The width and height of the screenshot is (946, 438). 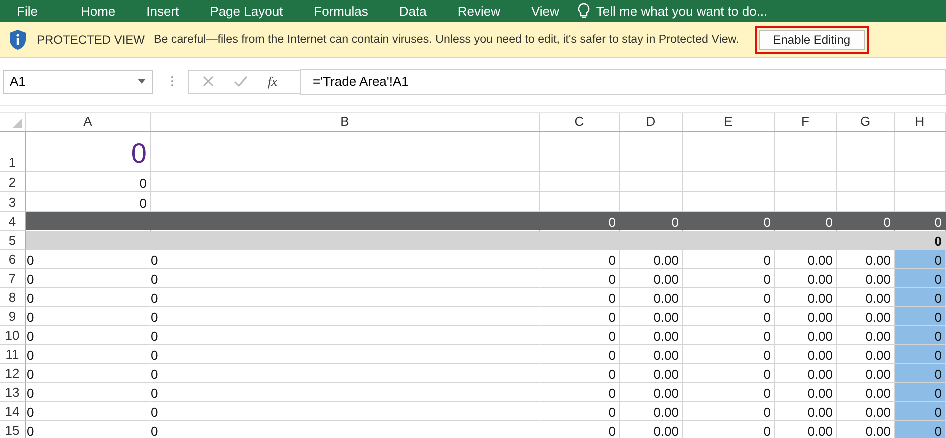 What do you see at coordinates (812, 40) in the screenshot?
I see `enable-editing-button: Enable Editing` at bounding box center [812, 40].